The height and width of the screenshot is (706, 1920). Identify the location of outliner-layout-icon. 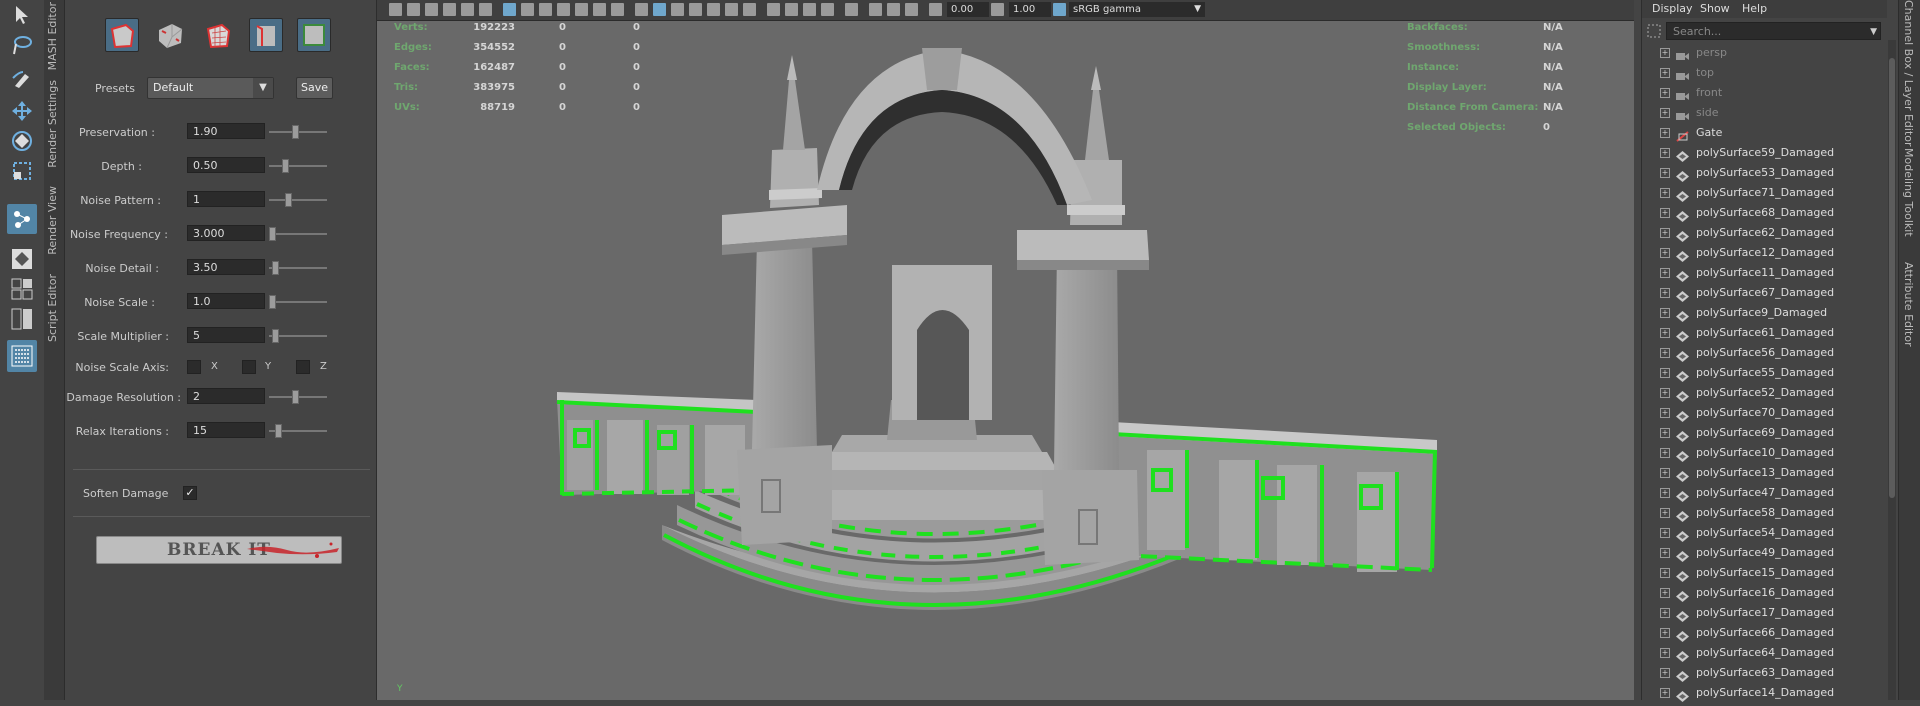
(22, 356).